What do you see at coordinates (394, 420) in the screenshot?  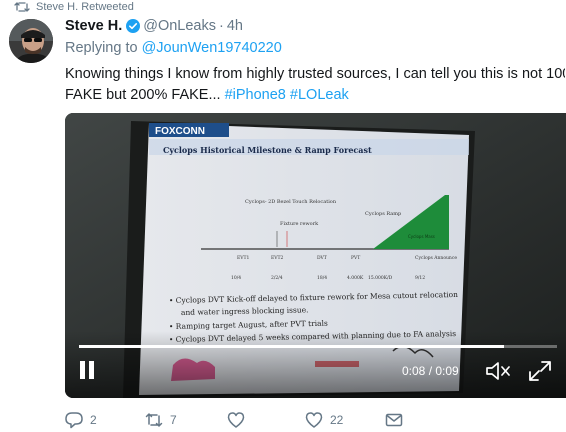 I see `envelope-icon` at bounding box center [394, 420].